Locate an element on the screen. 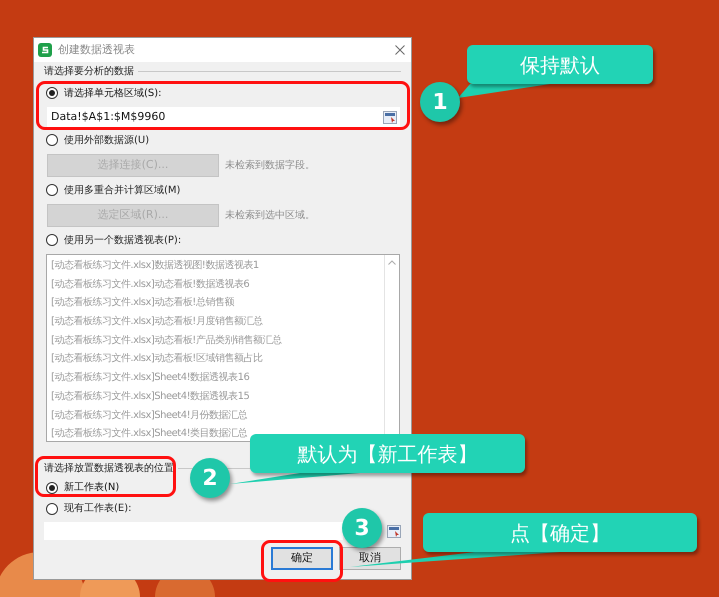 This screenshot has width=719, height=597. radio-label: 现有工作表(E): is located at coordinates (98, 509).